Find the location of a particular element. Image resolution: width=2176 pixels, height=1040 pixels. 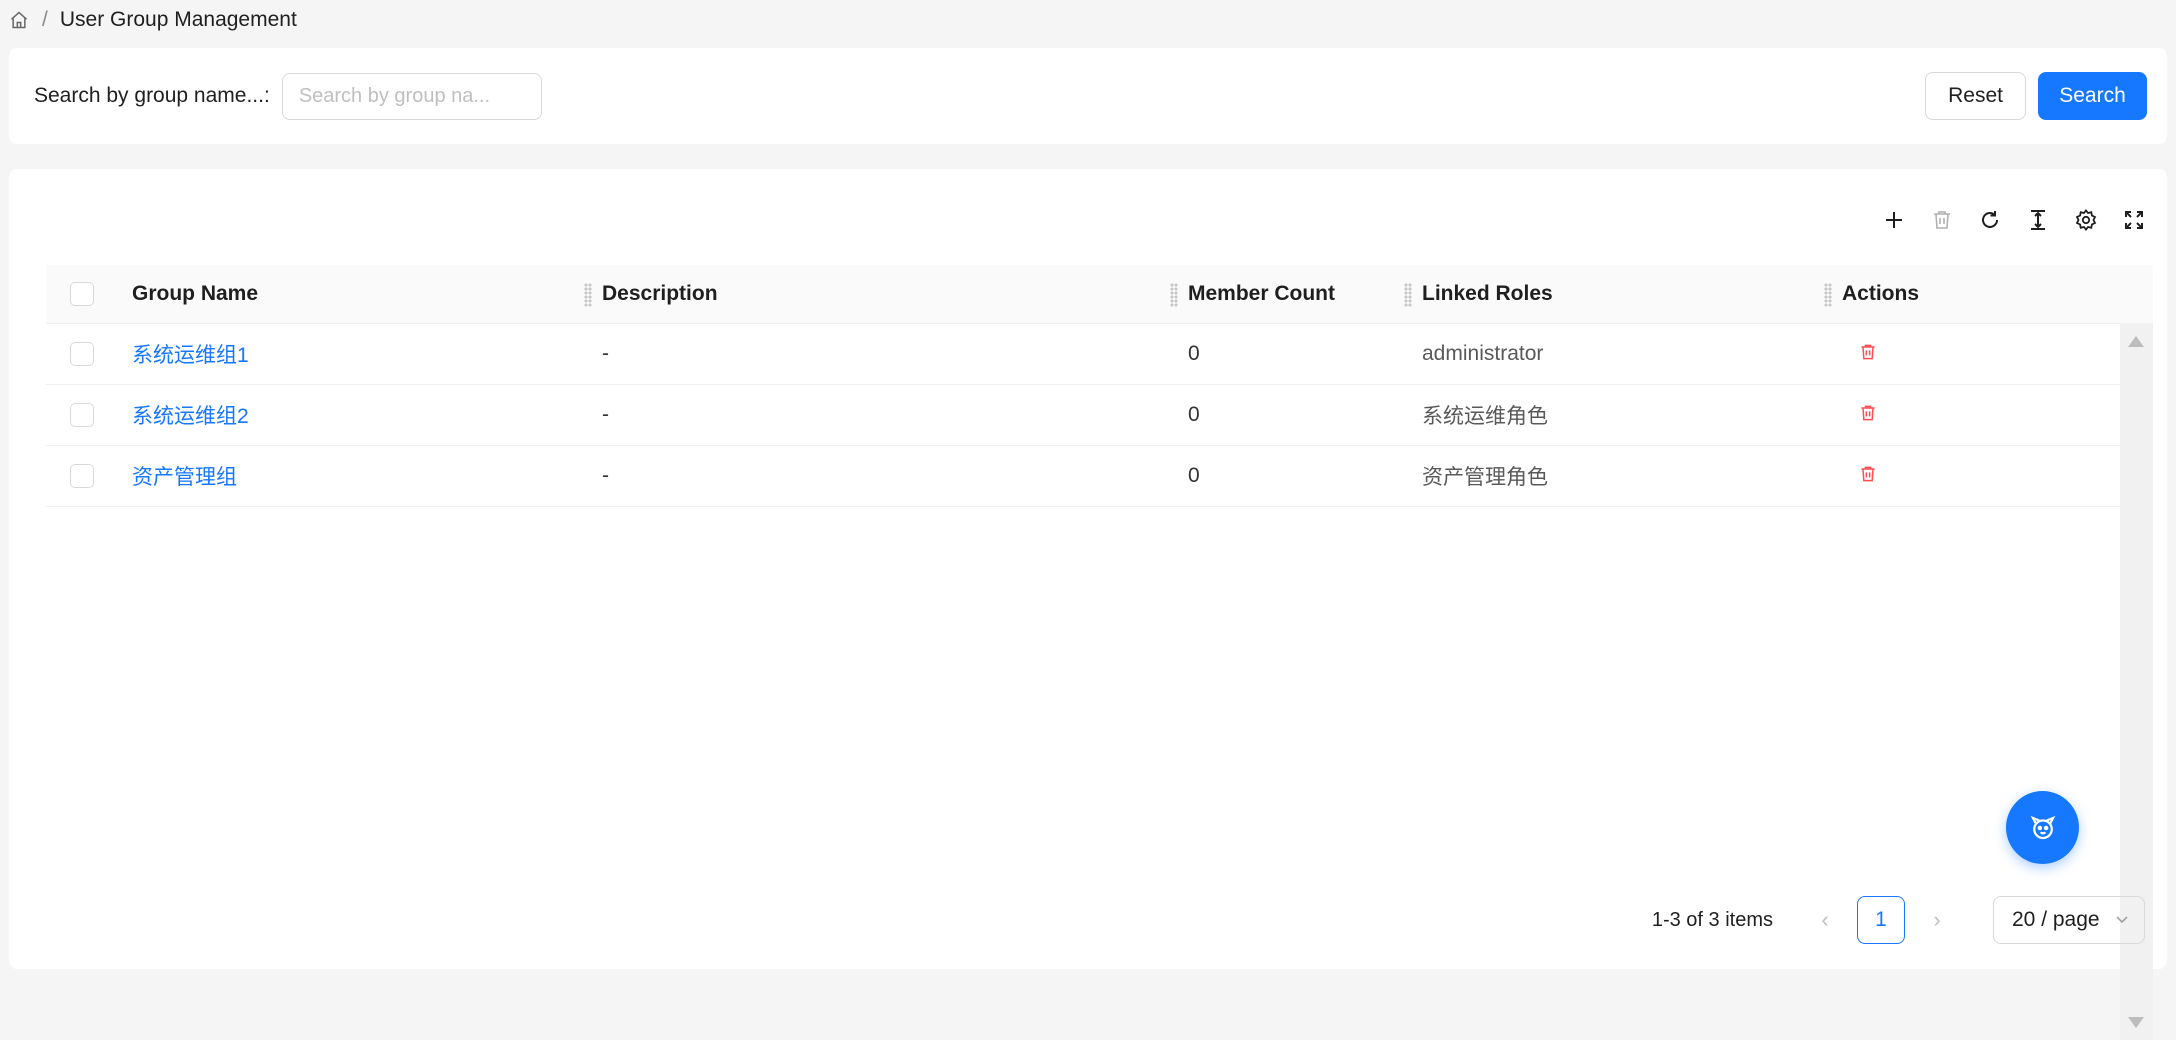

header-actions: Actions is located at coordinates (1982, 294).